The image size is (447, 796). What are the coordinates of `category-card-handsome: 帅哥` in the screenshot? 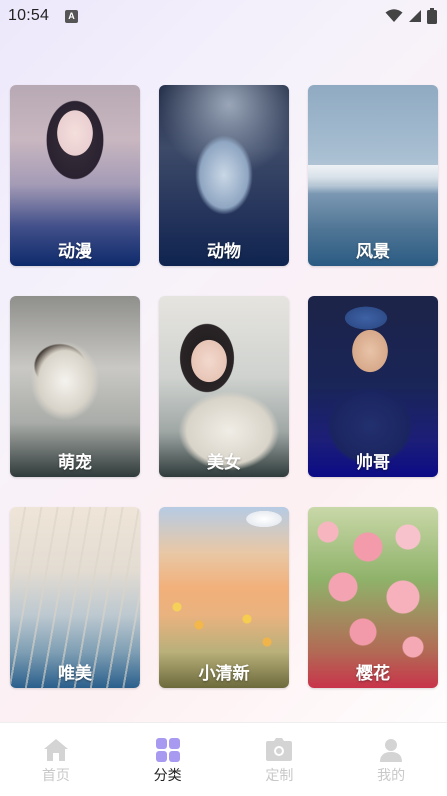 It's located at (373, 386).